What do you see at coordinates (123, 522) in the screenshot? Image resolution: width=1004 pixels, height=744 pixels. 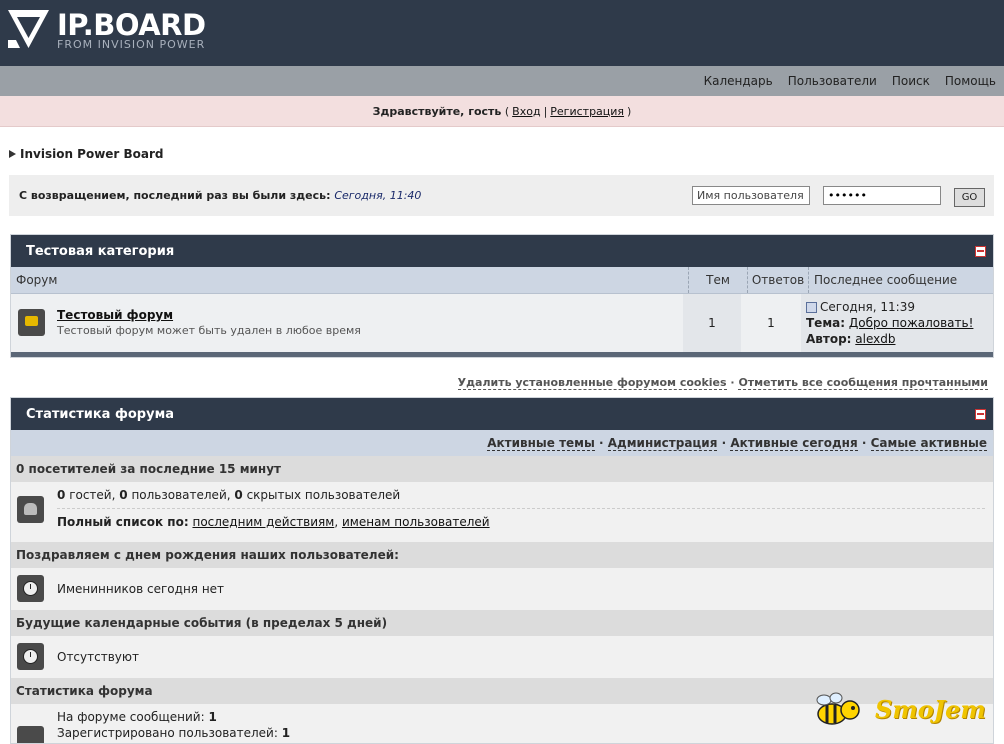 I see `full-list-label: Полный список по:` at bounding box center [123, 522].